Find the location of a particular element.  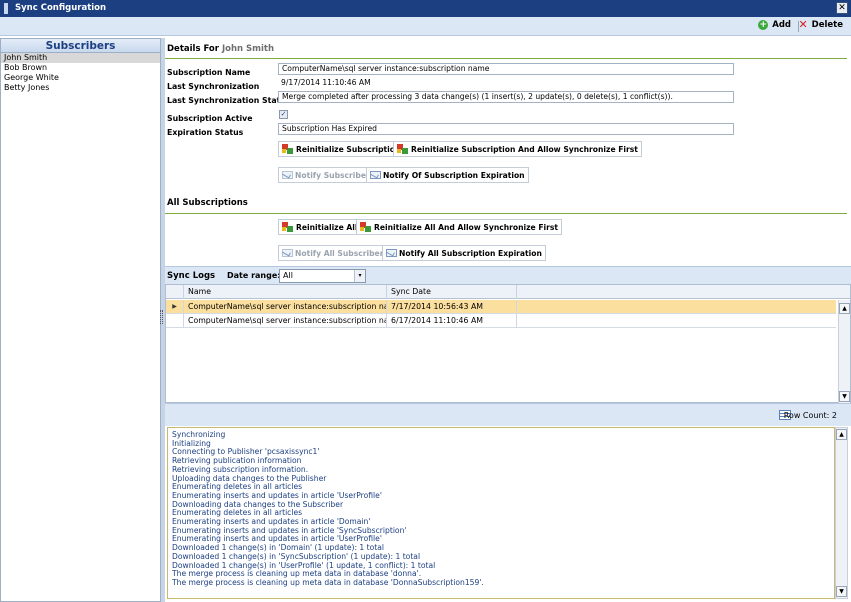

last-sync-label: Last Synchronization is located at coordinates (213, 86).